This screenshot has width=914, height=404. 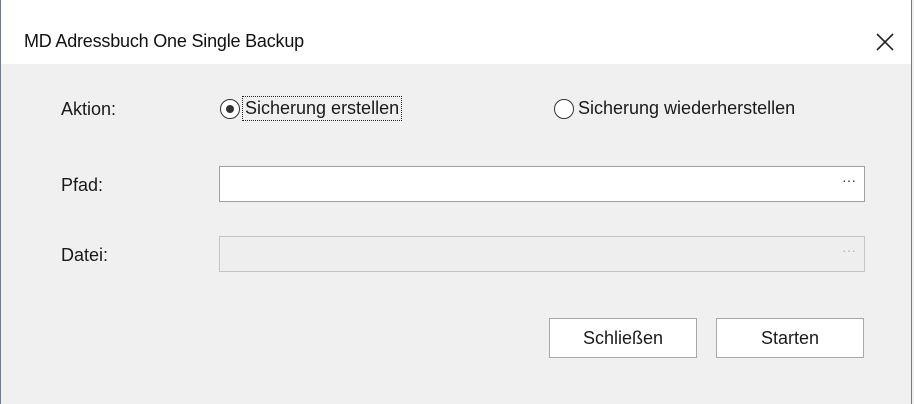 I want to click on datei-browse-button: ···, so click(x=849, y=250).